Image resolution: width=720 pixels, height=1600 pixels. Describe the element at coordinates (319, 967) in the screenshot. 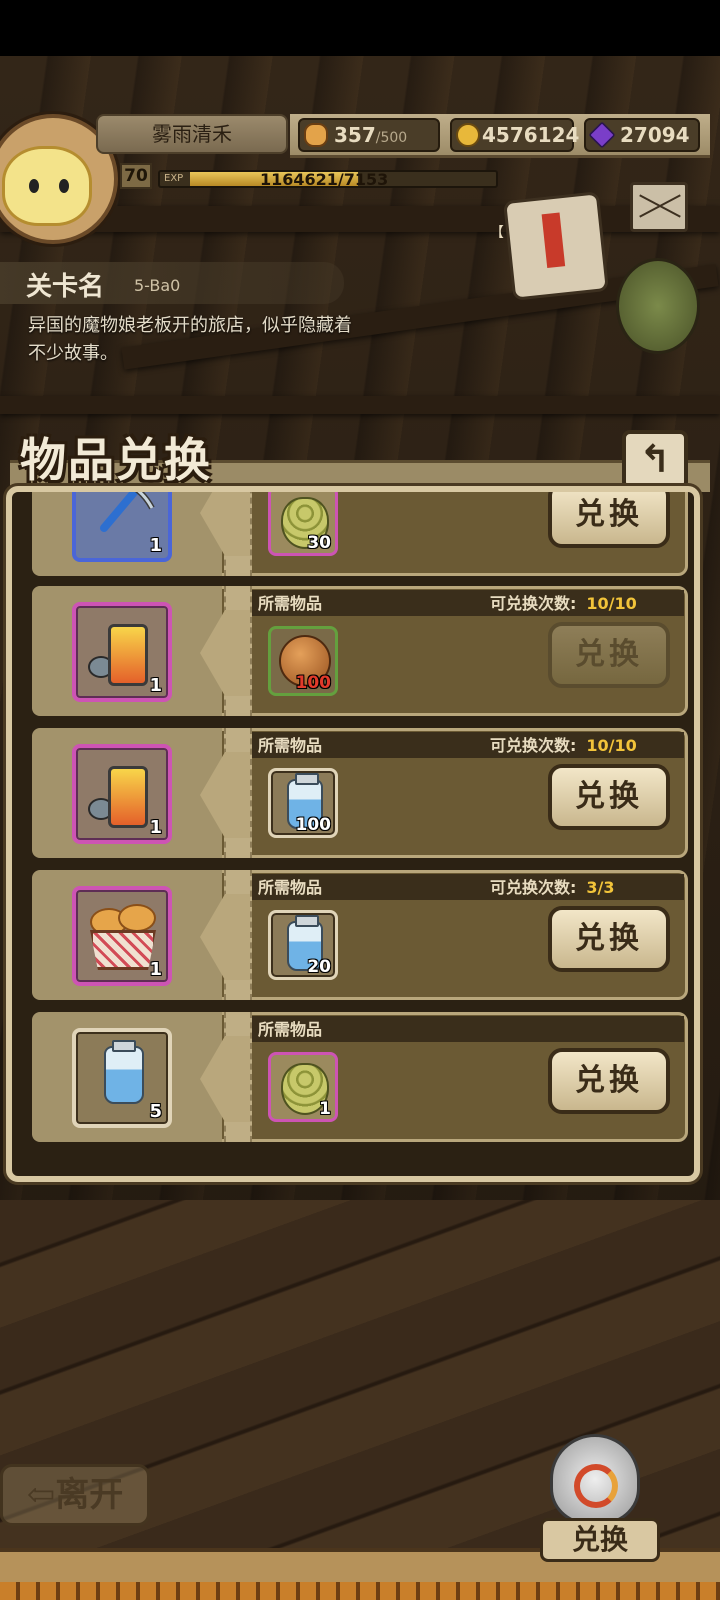

I see `cost-qty: 20` at that location.